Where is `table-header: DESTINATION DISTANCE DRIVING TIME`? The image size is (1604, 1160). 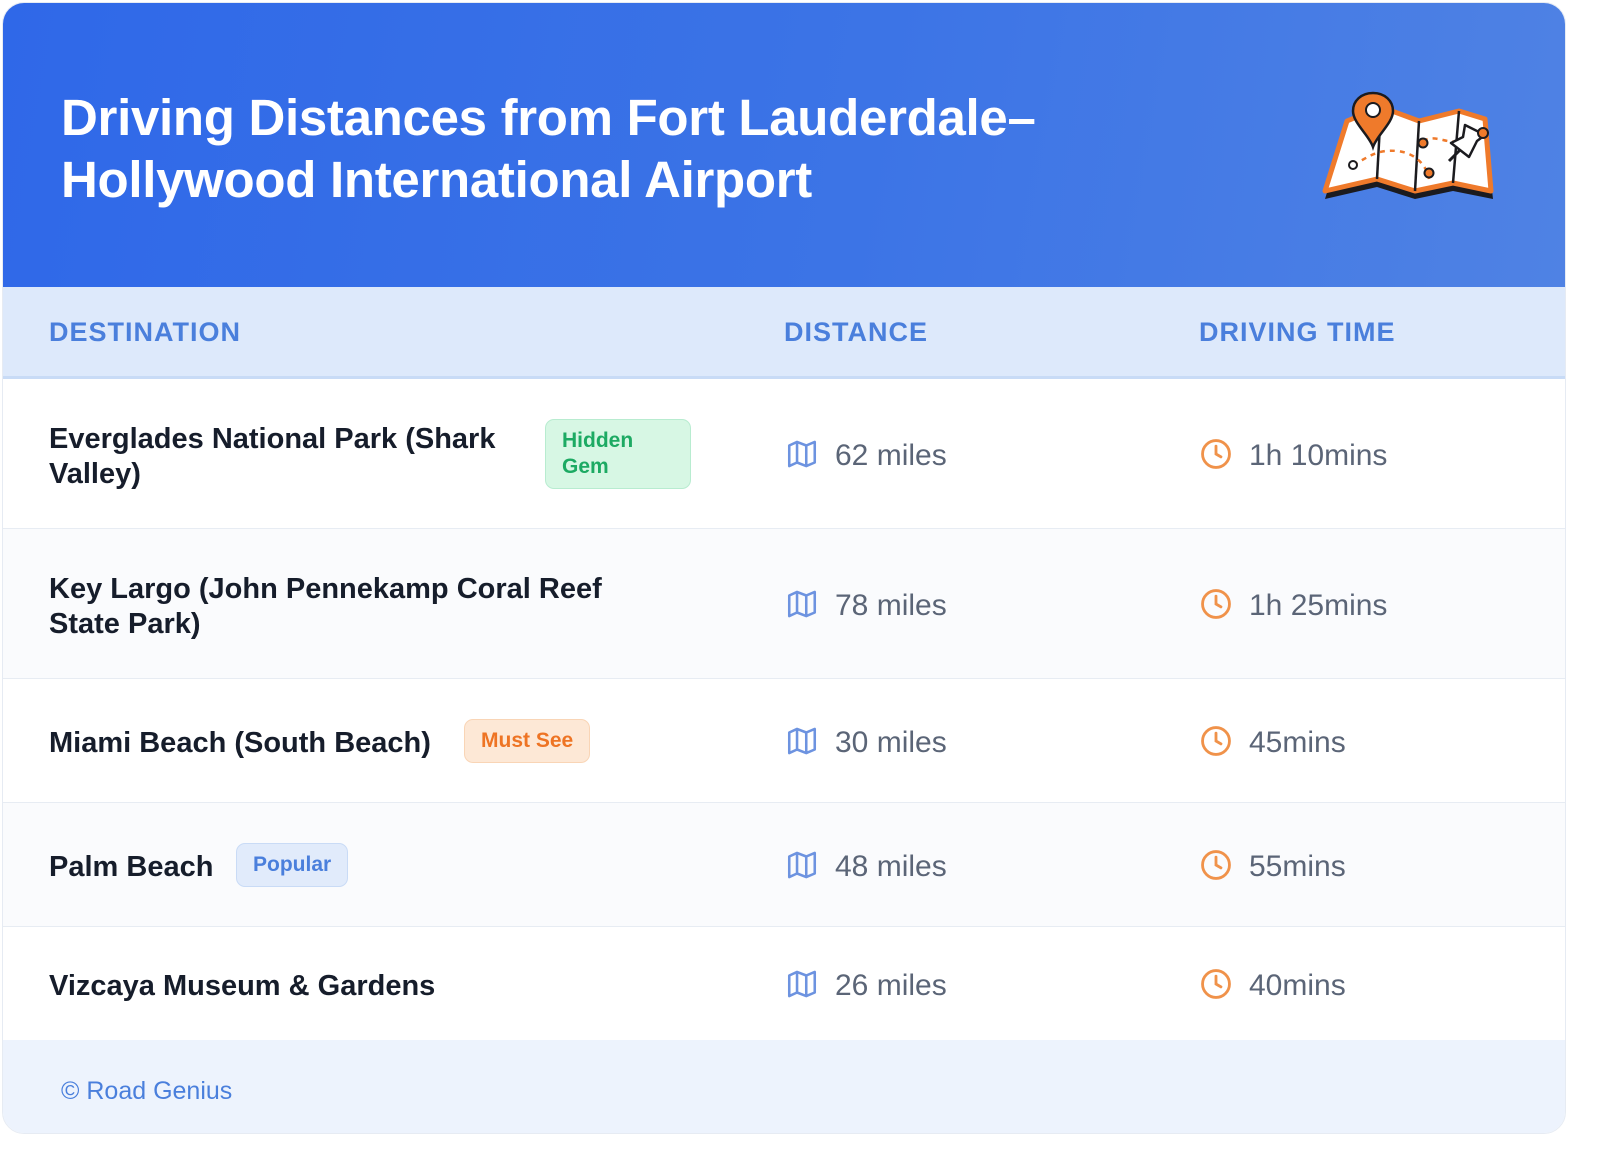
table-header: DESTINATION DISTANCE DRIVING TIME is located at coordinates (784, 333).